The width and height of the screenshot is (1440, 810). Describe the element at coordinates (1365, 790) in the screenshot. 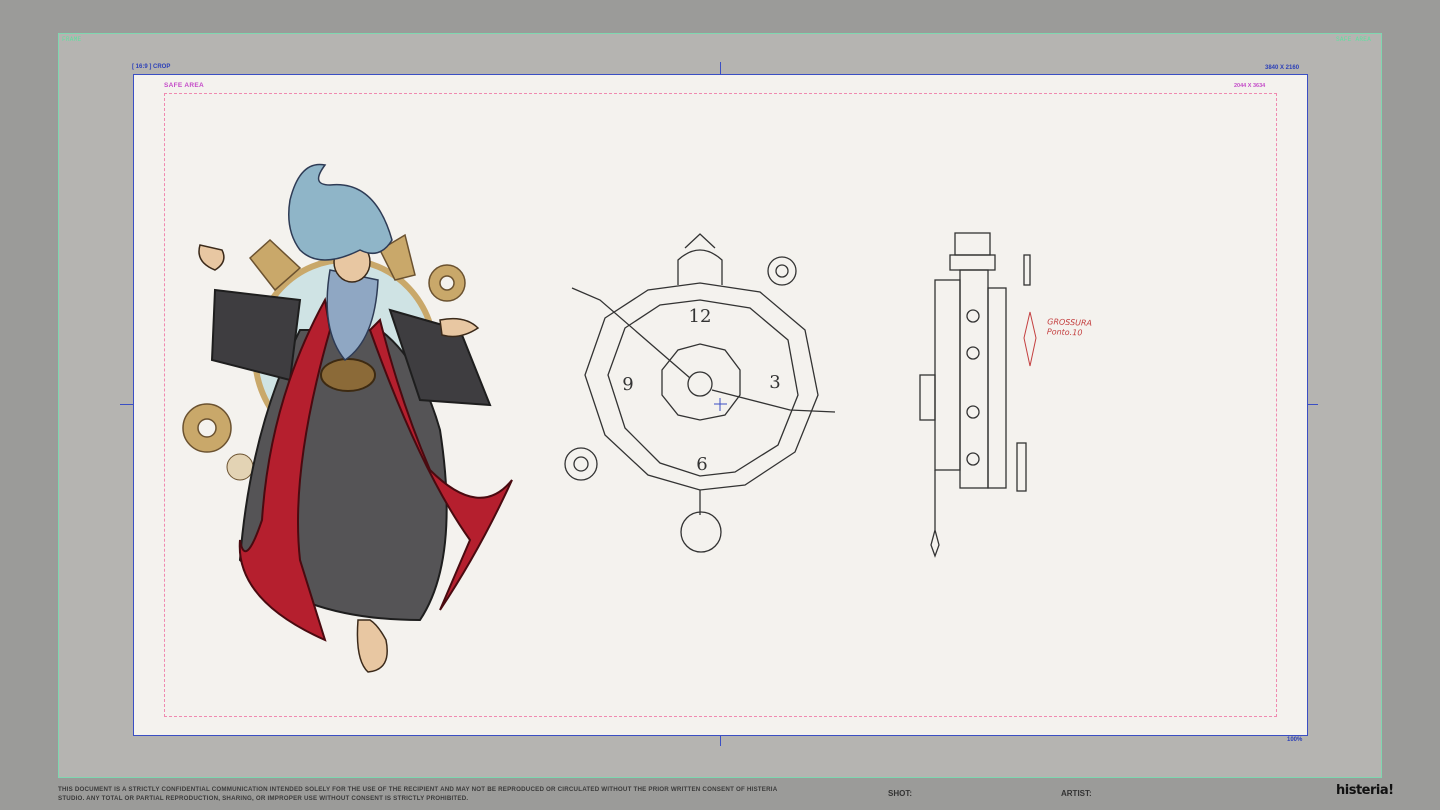

I see `histeria-logo: histeria!` at that location.